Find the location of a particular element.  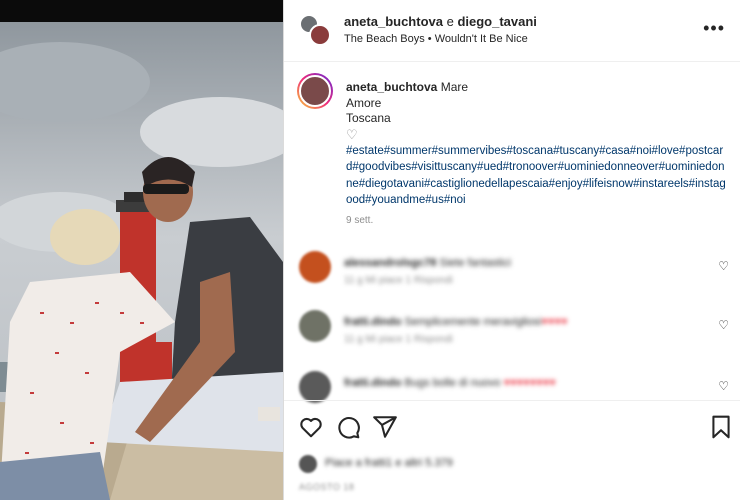

comment-emoji: ♥♥♥♥ is located at coordinates (554, 322).